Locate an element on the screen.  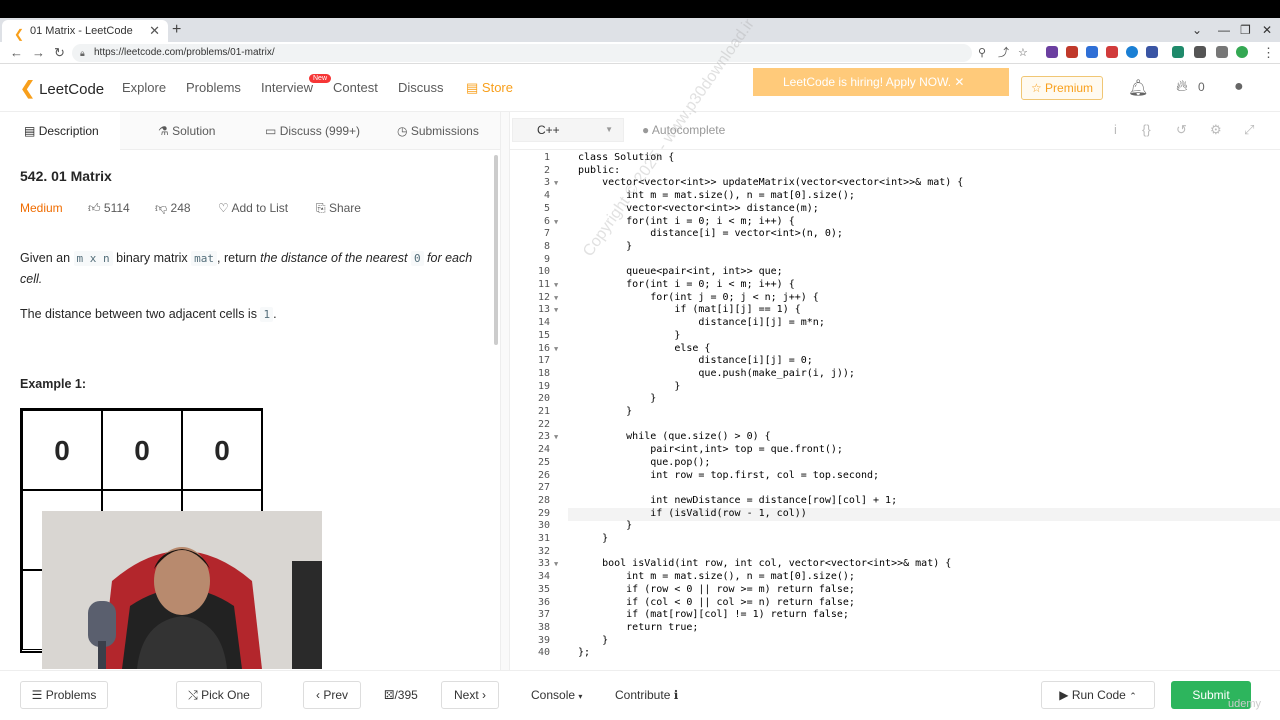
nav-discuss: Discuss is located at coordinates (421, 88).